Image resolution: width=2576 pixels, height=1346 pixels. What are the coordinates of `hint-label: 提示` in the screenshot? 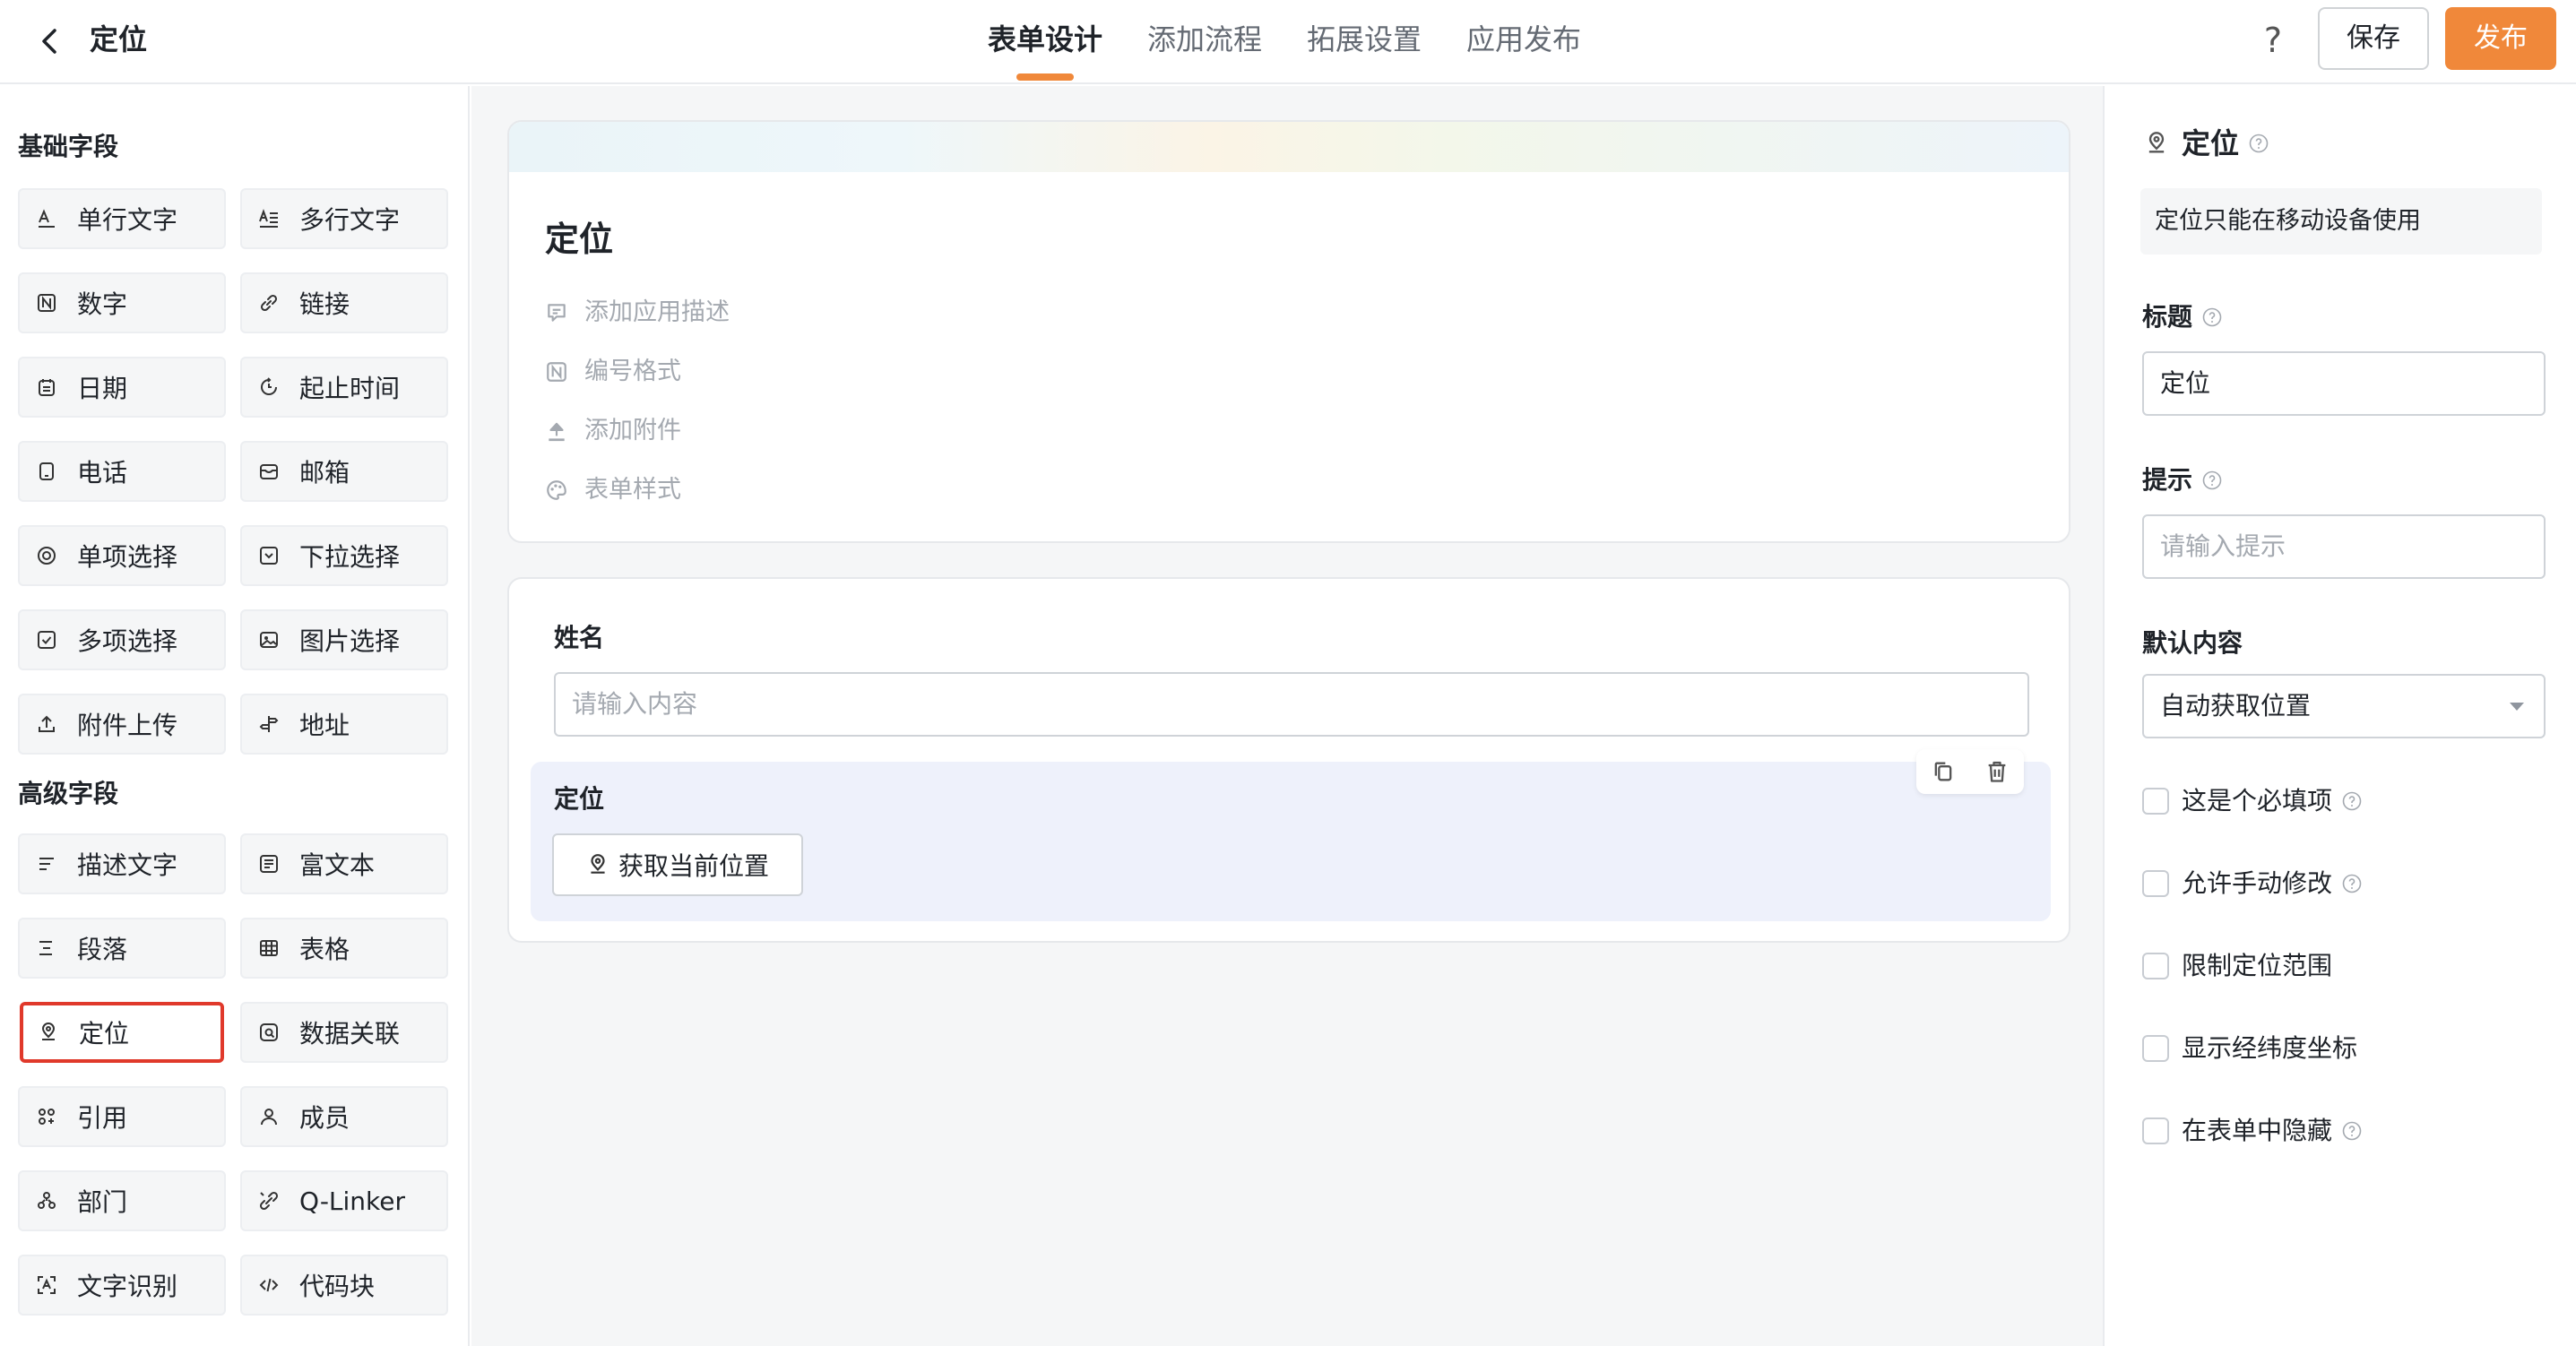 It's located at (2167, 480).